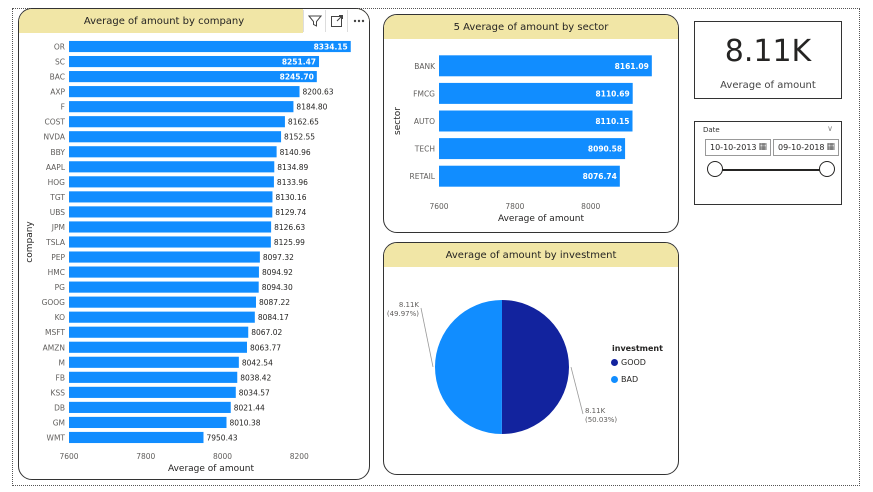  What do you see at coordinates (221, 437) in the screenshot?
I see `data-label: 7950.43` at bounding box center [221, 437].